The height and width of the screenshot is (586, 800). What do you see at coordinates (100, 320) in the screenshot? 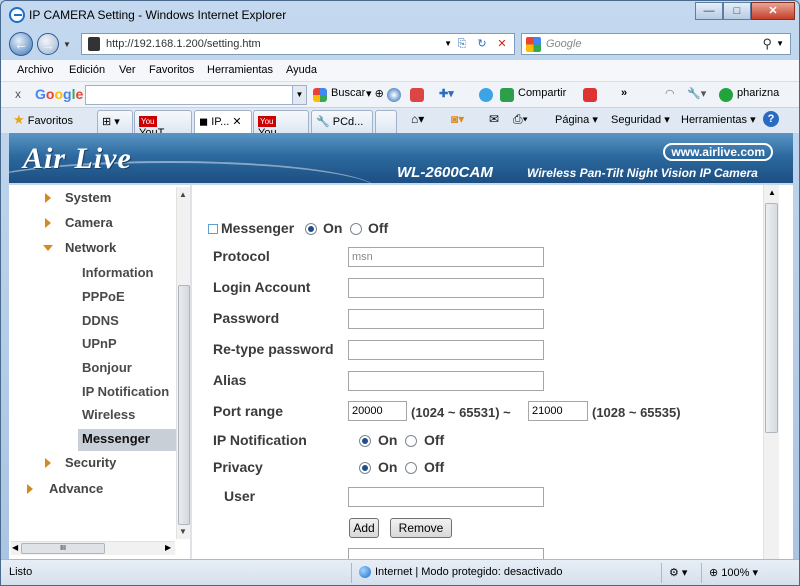
I see `nav-ddns: DDNS` at bounding box center [100, 320].